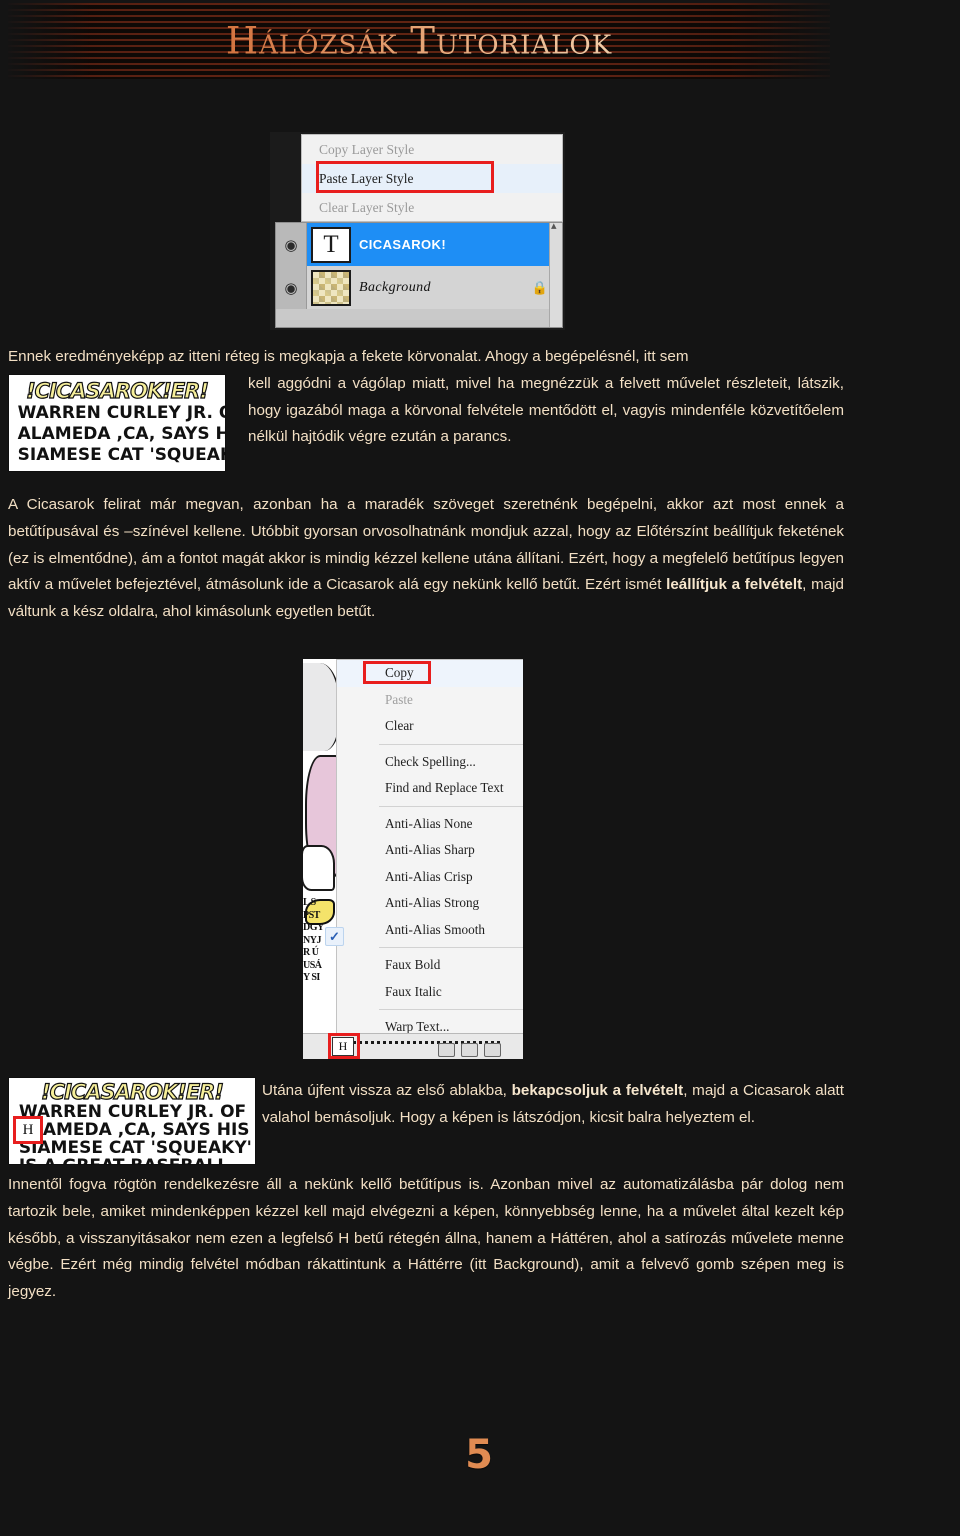 This screenshot has height=1536, width=960. What do you see at coordinates (28, 1130) in the screenshot?
I see `h-layer-marker: H` at bounding box center [28, 1130].